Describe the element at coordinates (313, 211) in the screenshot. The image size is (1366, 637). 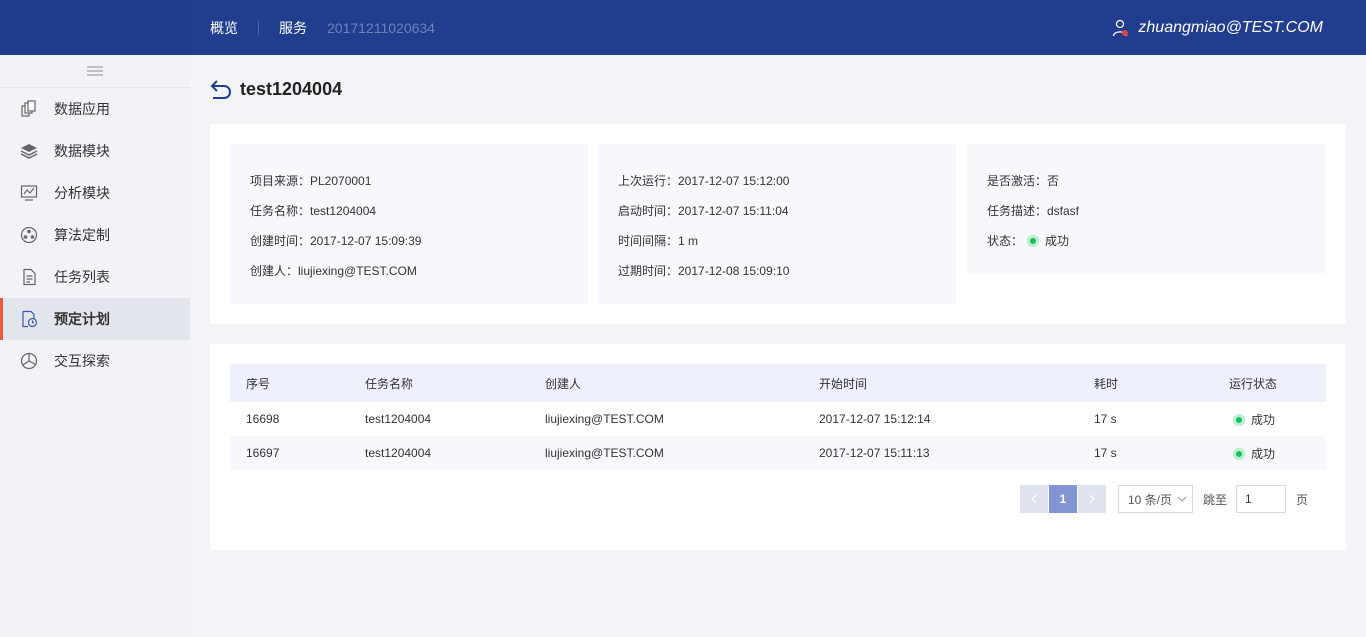
I see `info-task-name: 任务名称：test1204004` at that location.